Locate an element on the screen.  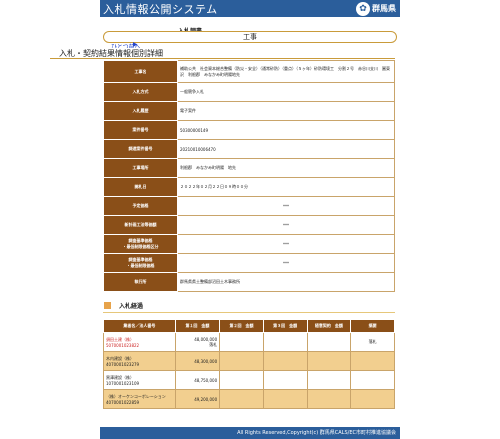
detail-row: 入札方式 一般競争入札 is located at coordinates (249, 92).